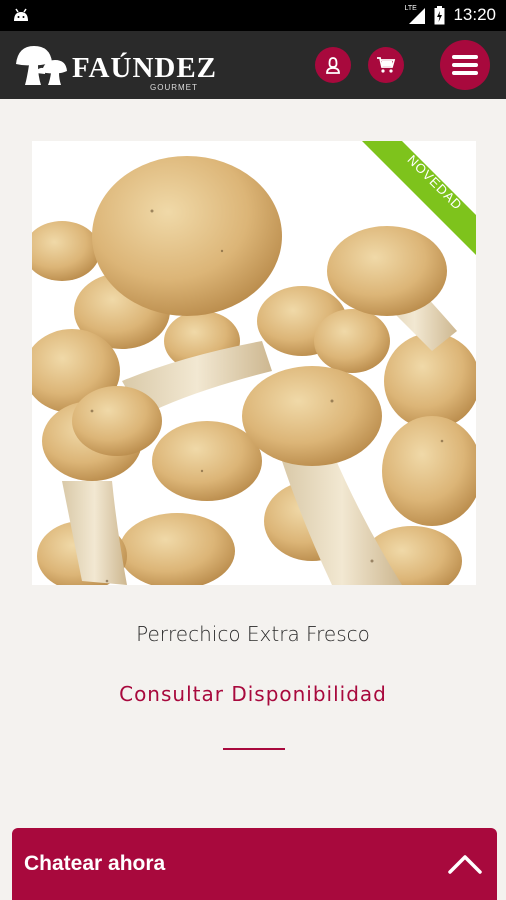  What do you see at coordinates (253, 65) in the screenshot?
I see `app-header: FAÚNDEZ GOURMET` at bounding box center [253, 65].